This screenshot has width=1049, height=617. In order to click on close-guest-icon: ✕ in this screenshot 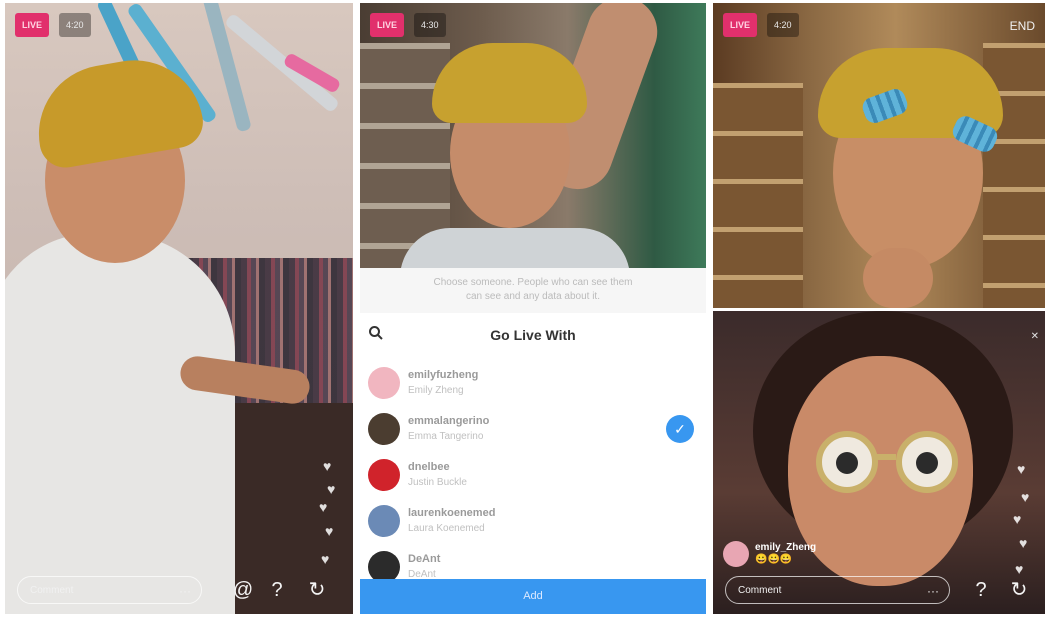, I will do `click(1035, 336)`.